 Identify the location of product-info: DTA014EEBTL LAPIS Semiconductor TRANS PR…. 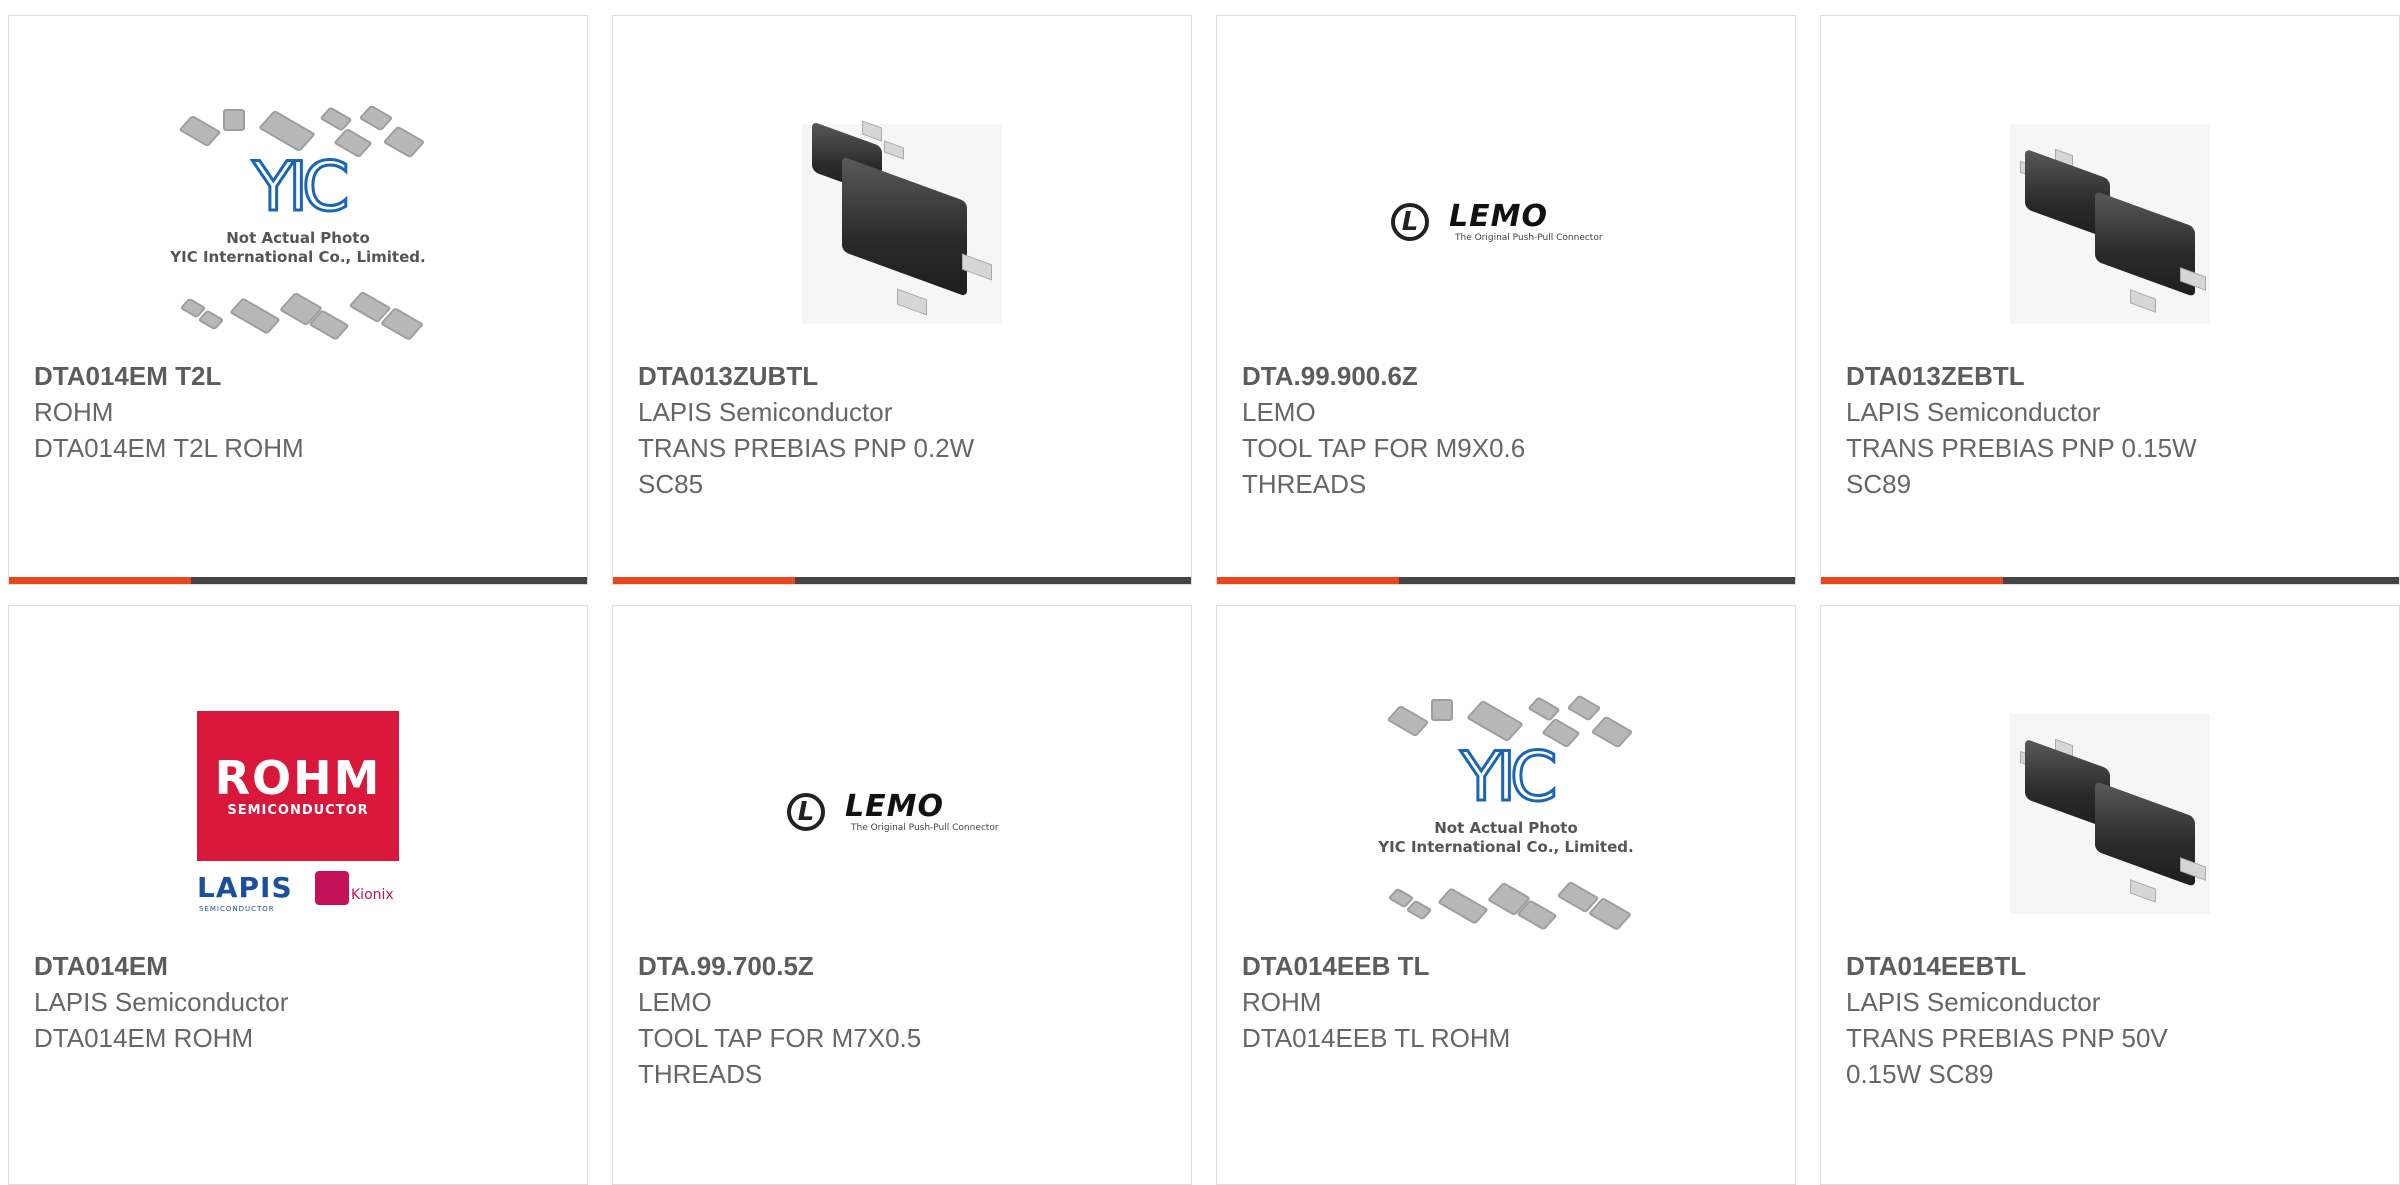
(2112, 1020).